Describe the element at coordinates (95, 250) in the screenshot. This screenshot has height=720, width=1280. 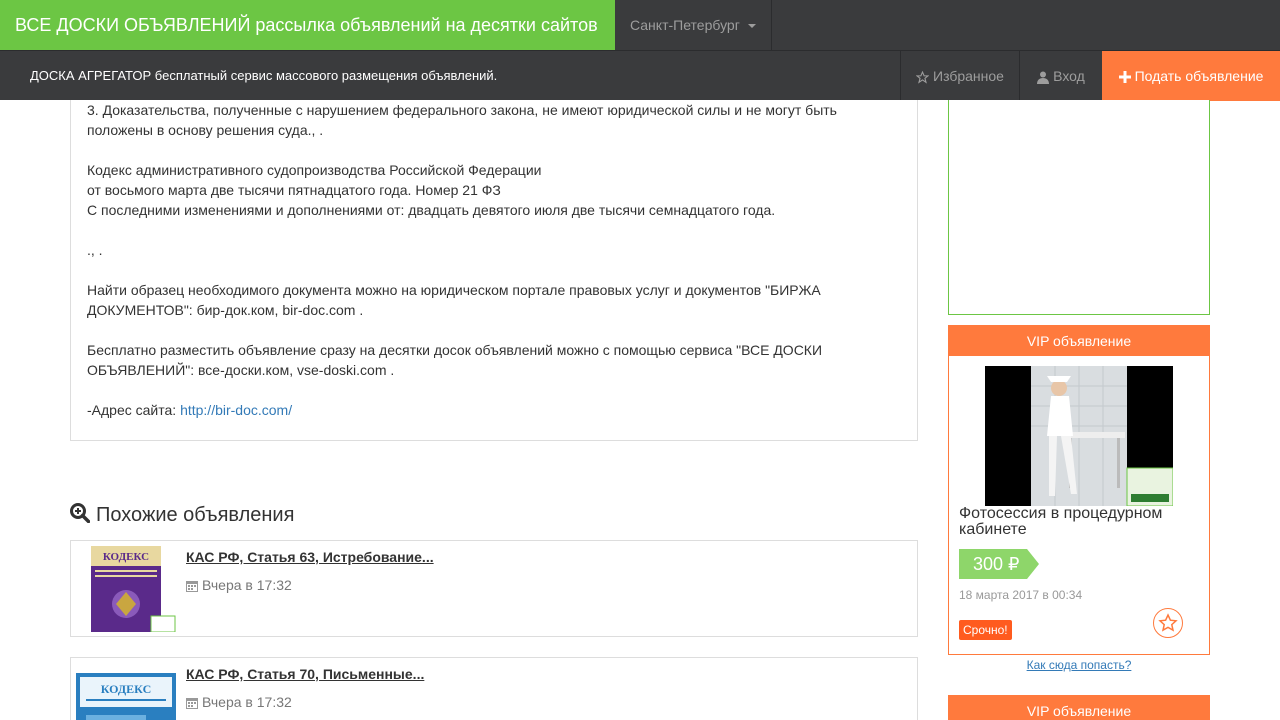
I see `paragraph-dots: ., .` at that location.